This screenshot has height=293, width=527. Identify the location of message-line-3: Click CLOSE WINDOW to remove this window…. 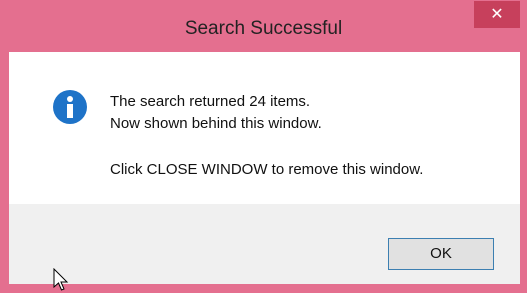
(267, 169).